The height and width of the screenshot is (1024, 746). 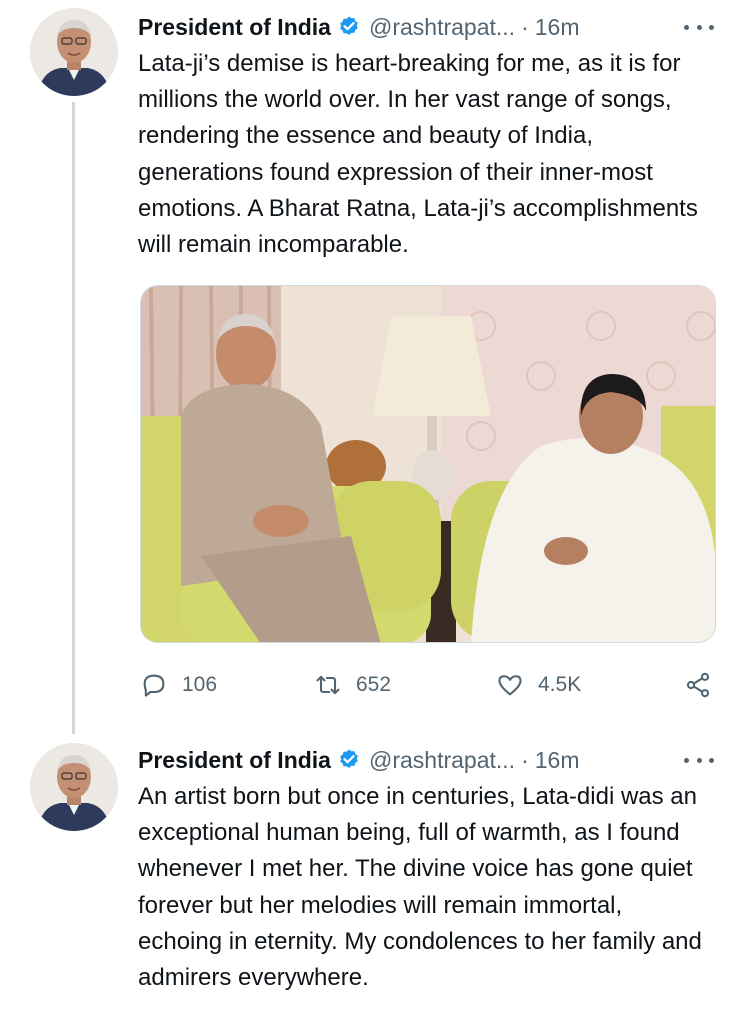 I want to click on reply-count: 106, so click(x=200, y=684).